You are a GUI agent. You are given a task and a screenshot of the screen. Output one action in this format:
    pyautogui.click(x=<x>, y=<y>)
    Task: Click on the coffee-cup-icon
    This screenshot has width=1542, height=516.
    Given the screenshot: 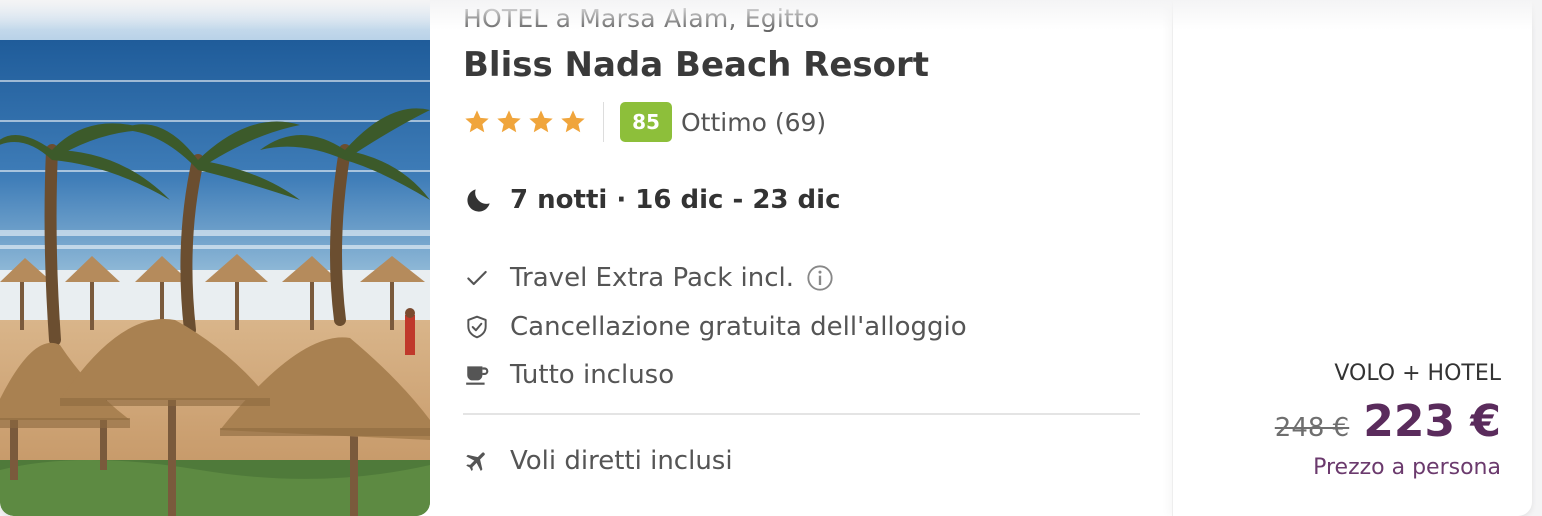 What is the action you would take?
    pyautogui.click(x=477, y=375)
    